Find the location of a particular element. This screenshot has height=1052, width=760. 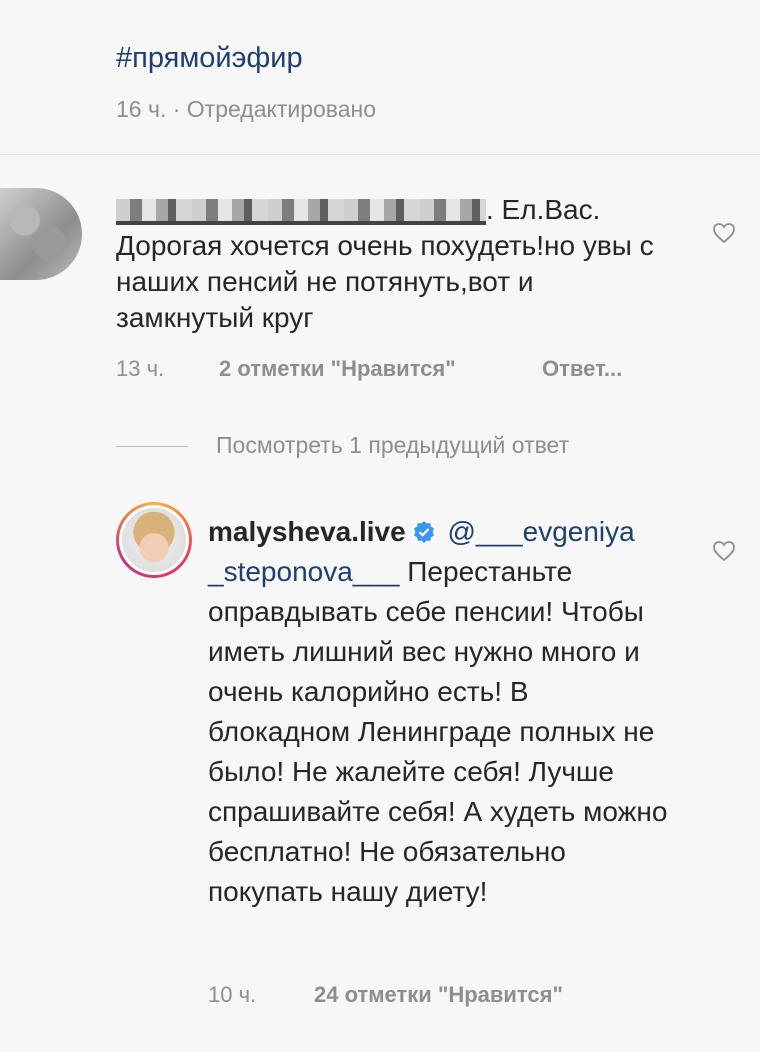

verified-badge-icon is located at coordinates (423, 532).